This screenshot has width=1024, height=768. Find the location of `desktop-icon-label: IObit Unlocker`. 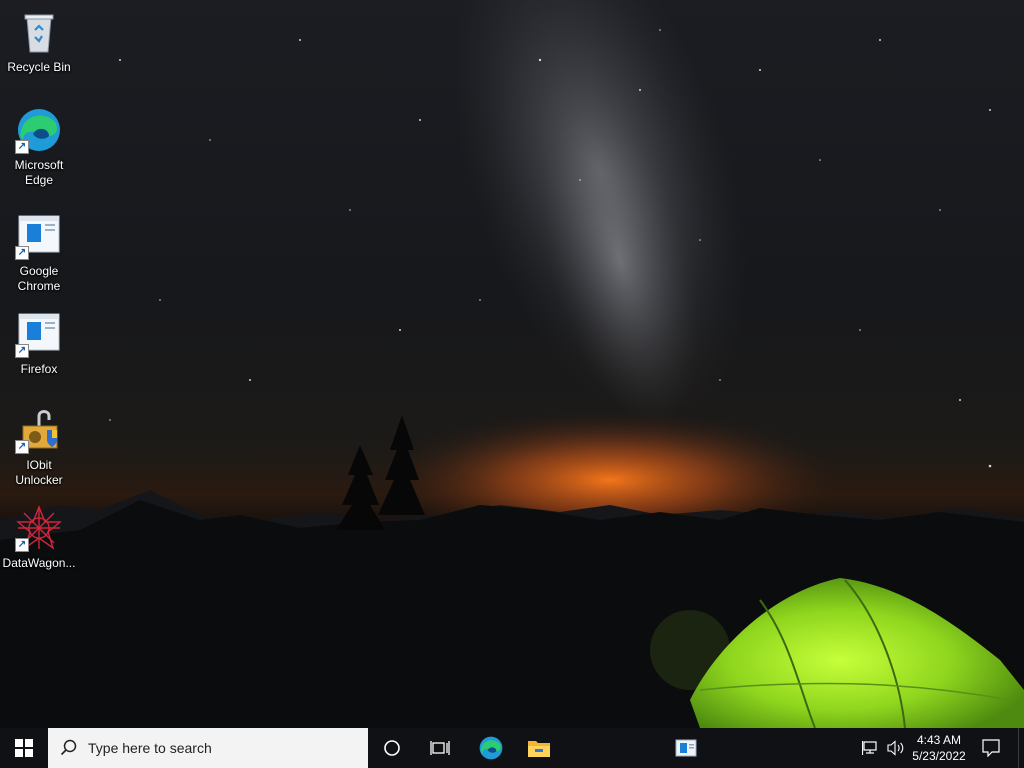

desktop-icon-label: IObit Unlocker is located at coordinates (39, 472).